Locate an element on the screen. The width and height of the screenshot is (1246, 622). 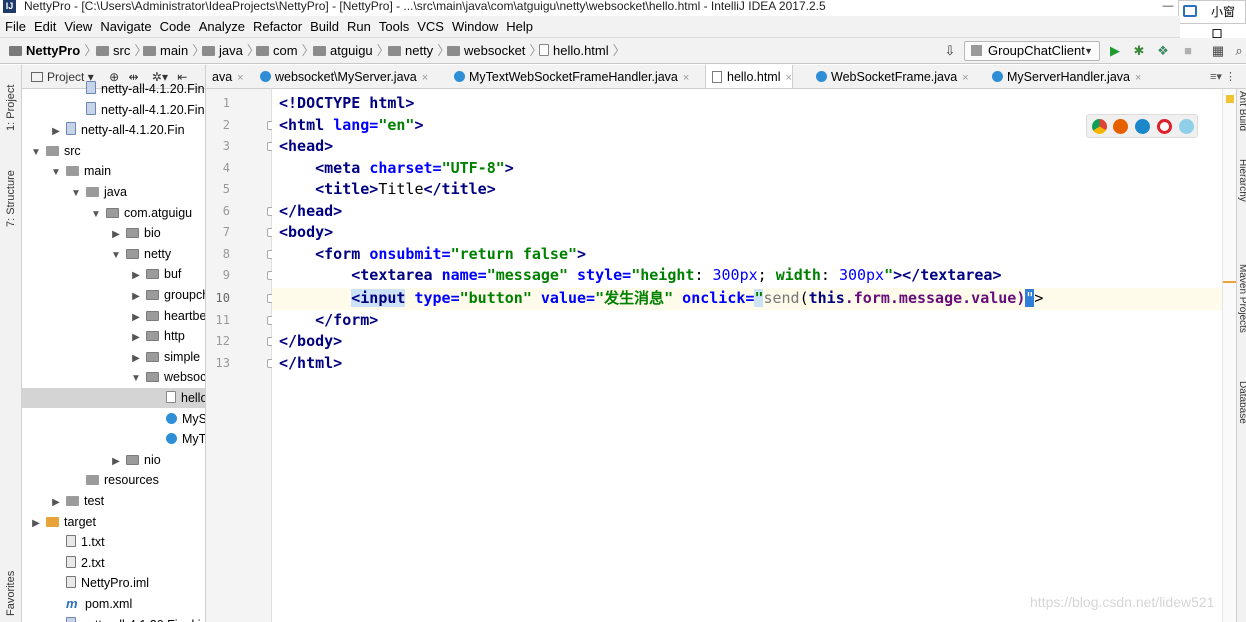
editor-tab: ava × is located at coordinates (225, 76).